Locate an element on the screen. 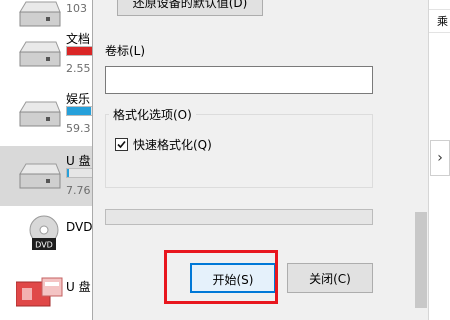  pane-row: 乘 is located at coordinates (439, 22).